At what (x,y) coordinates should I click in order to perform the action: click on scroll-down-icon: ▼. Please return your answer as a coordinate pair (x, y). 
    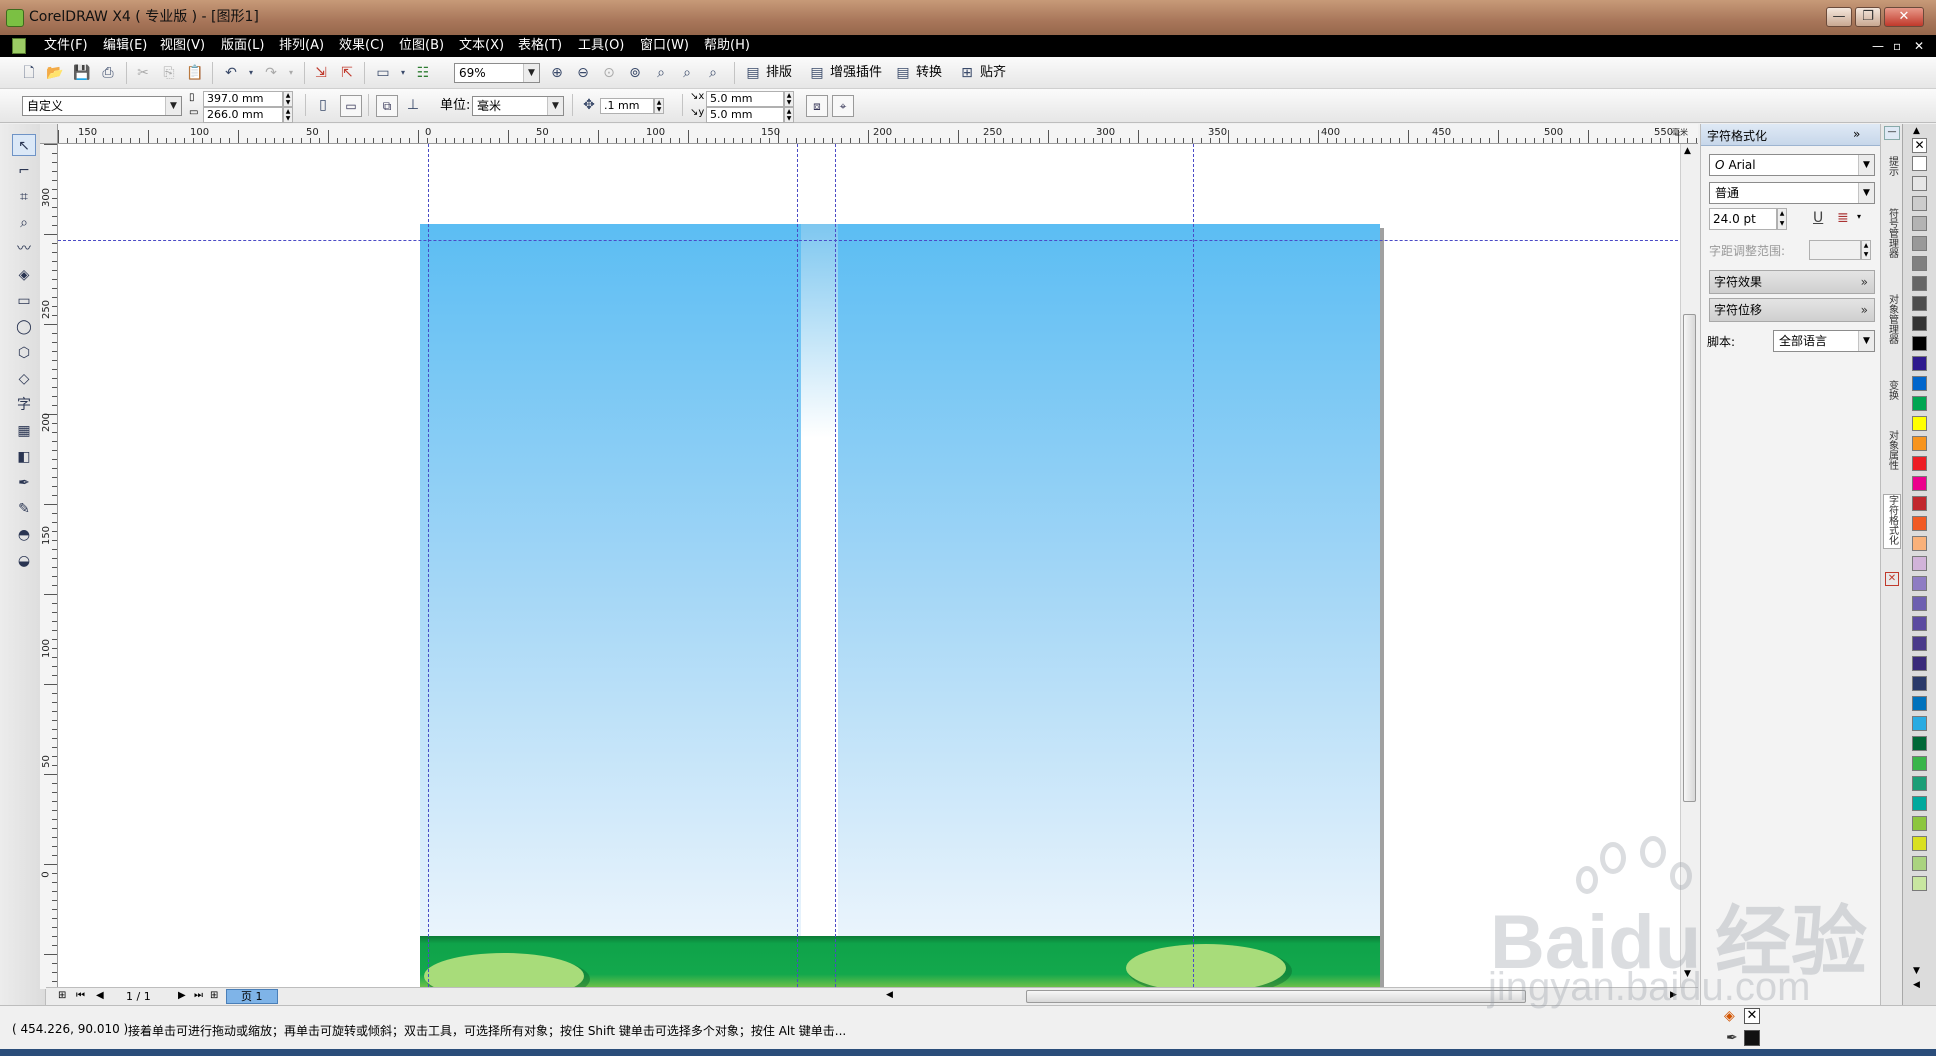
    Looking at the image, I should click on (1687, 974).